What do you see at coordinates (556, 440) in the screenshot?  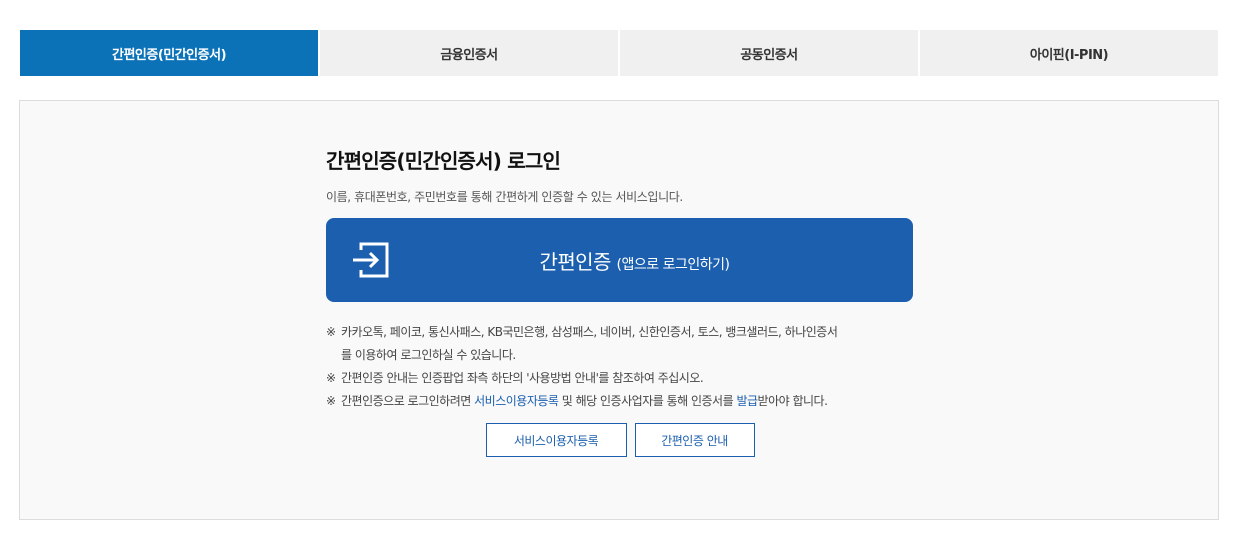 I see `service-registration-button: 서비스이용자등록` at bounding box center [556, 440].